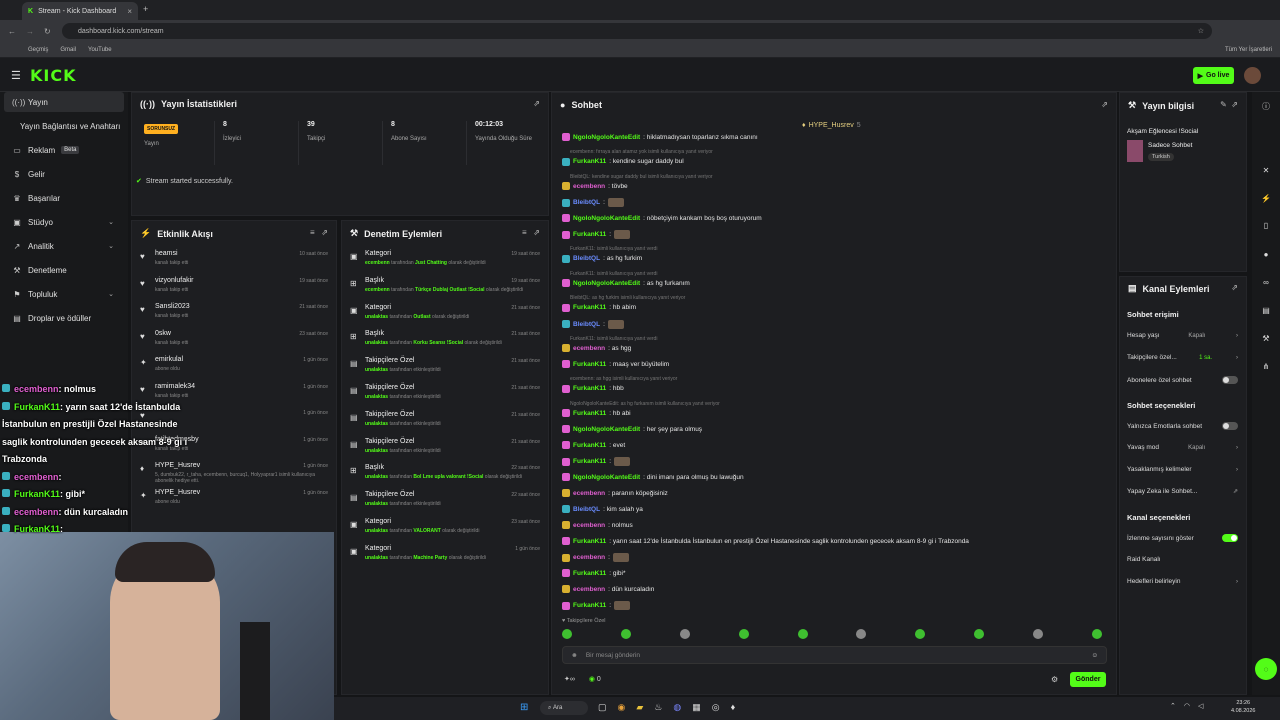 Image resolution: width=1280 pixels, height=720 pixels. Describe the element at coordinates (595, 679) in the screenshot. I see `channel-points: ◉ 0` at that location.